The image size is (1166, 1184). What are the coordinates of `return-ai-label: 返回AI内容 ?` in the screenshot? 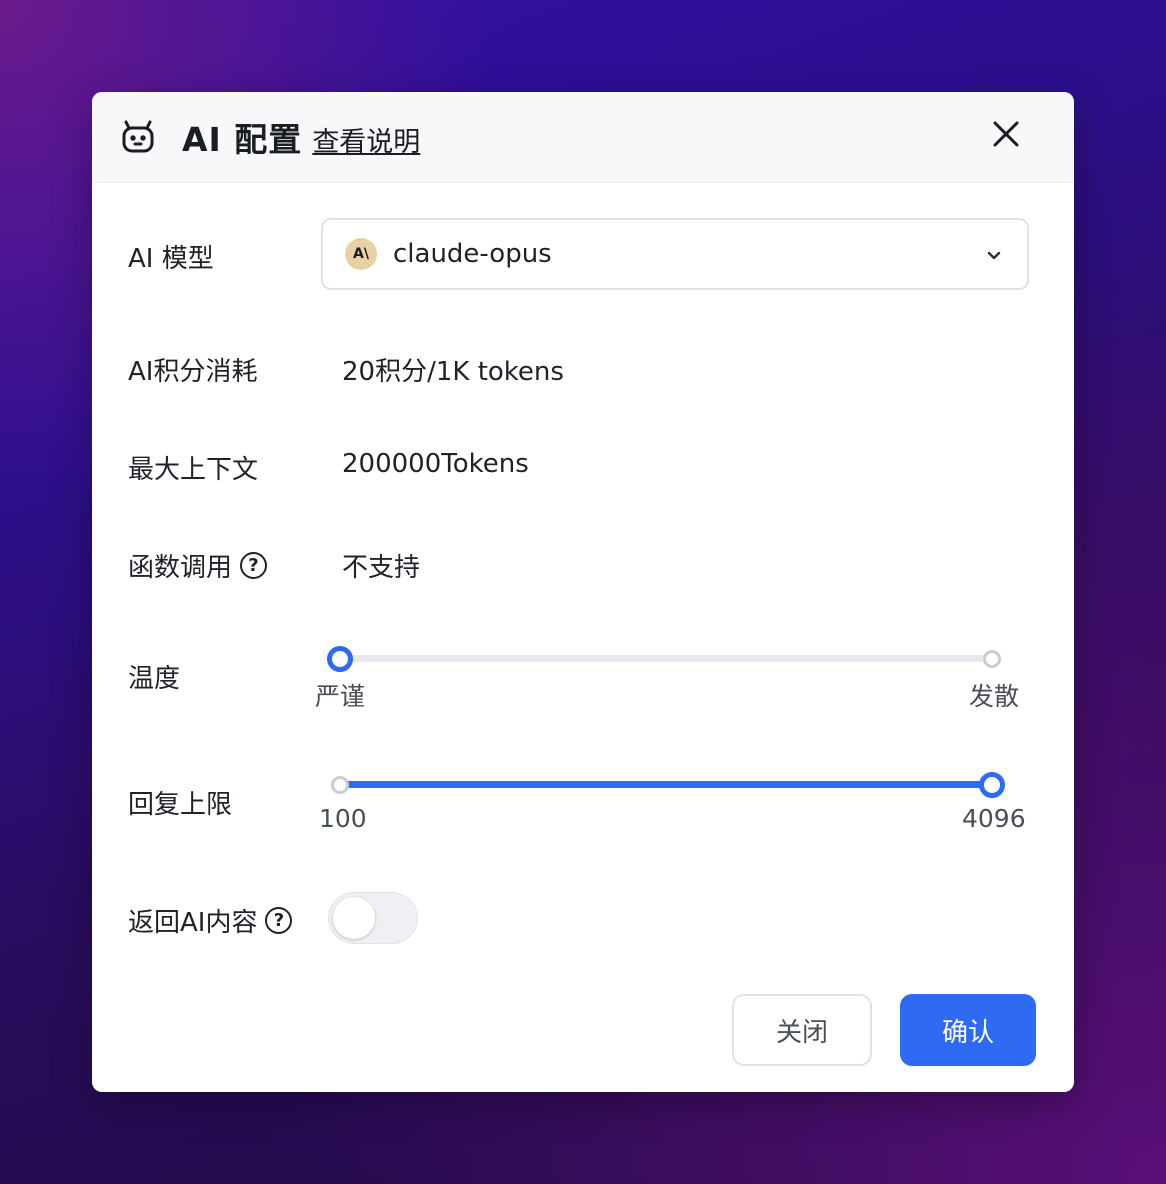 It's located at (210, 920).